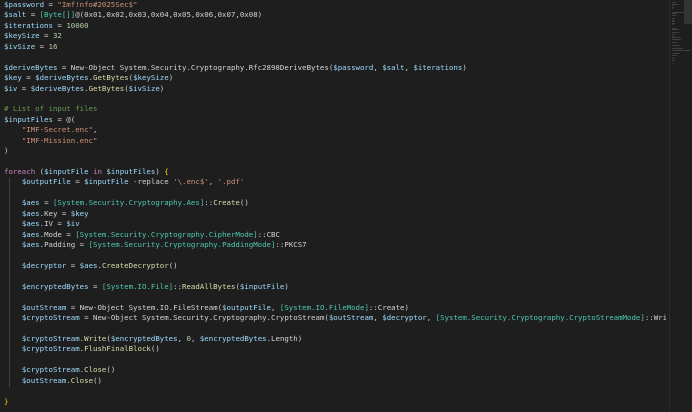  What do you see at coordinates (24, 4) in the screenshot?
I see `code-token: $password` at bounding box center [24, 4].